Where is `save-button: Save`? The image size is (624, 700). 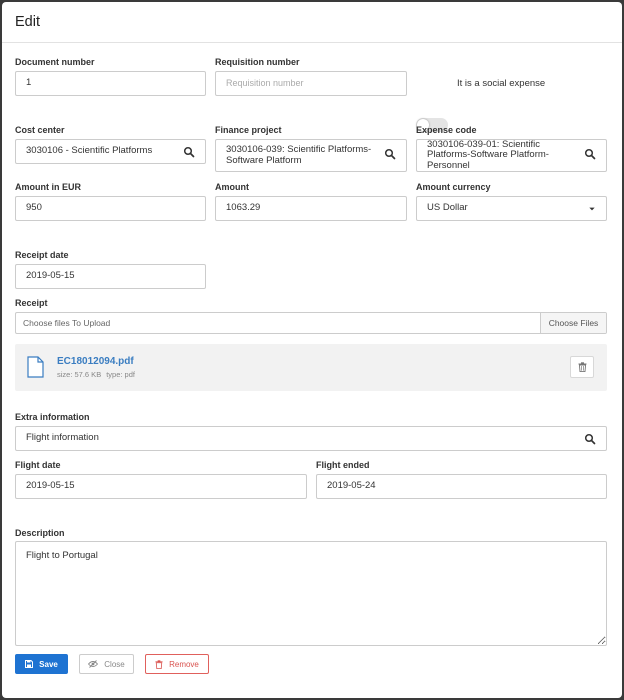 save-button: Save is located at coordinates (41, 664).